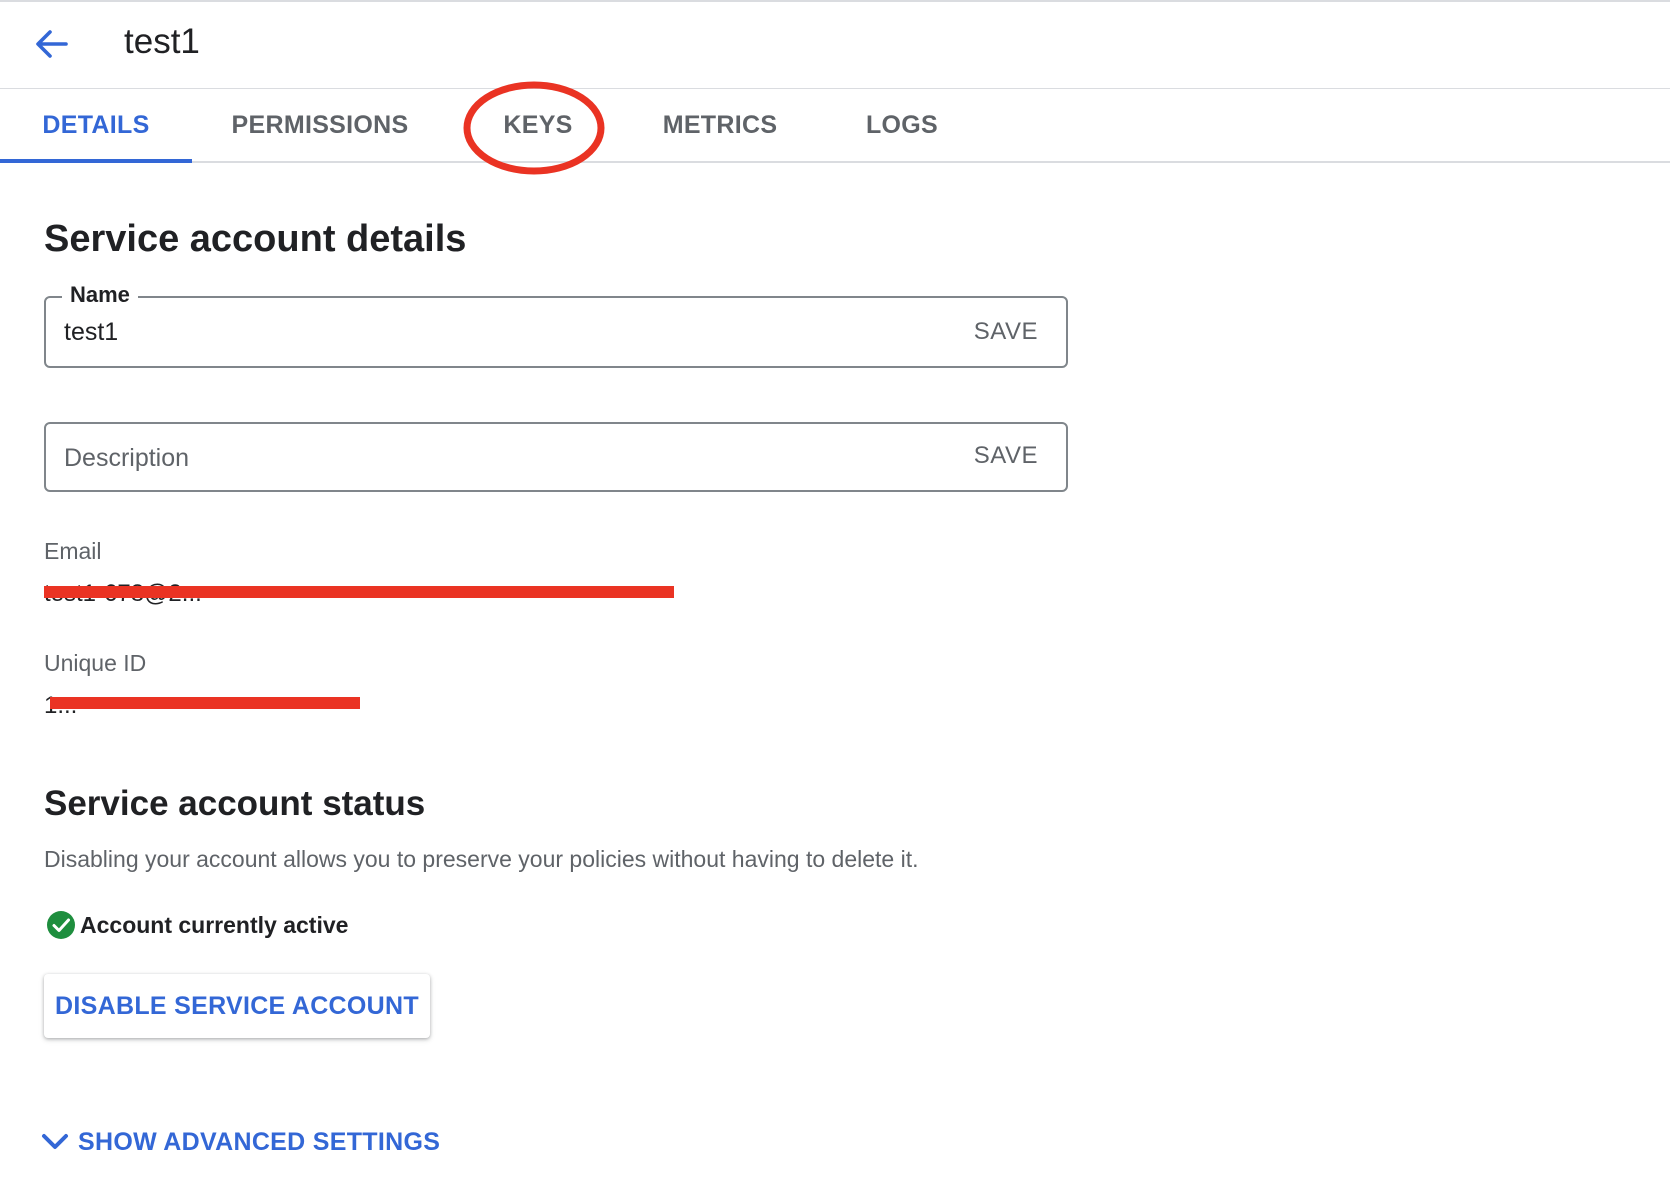 The width and height of the screenshot is (1670, 1192). What do you see at coordinates (1006, 456) in the screenshot?
I see `description-save-button: SAVE` at bounding box center [1006, 456].